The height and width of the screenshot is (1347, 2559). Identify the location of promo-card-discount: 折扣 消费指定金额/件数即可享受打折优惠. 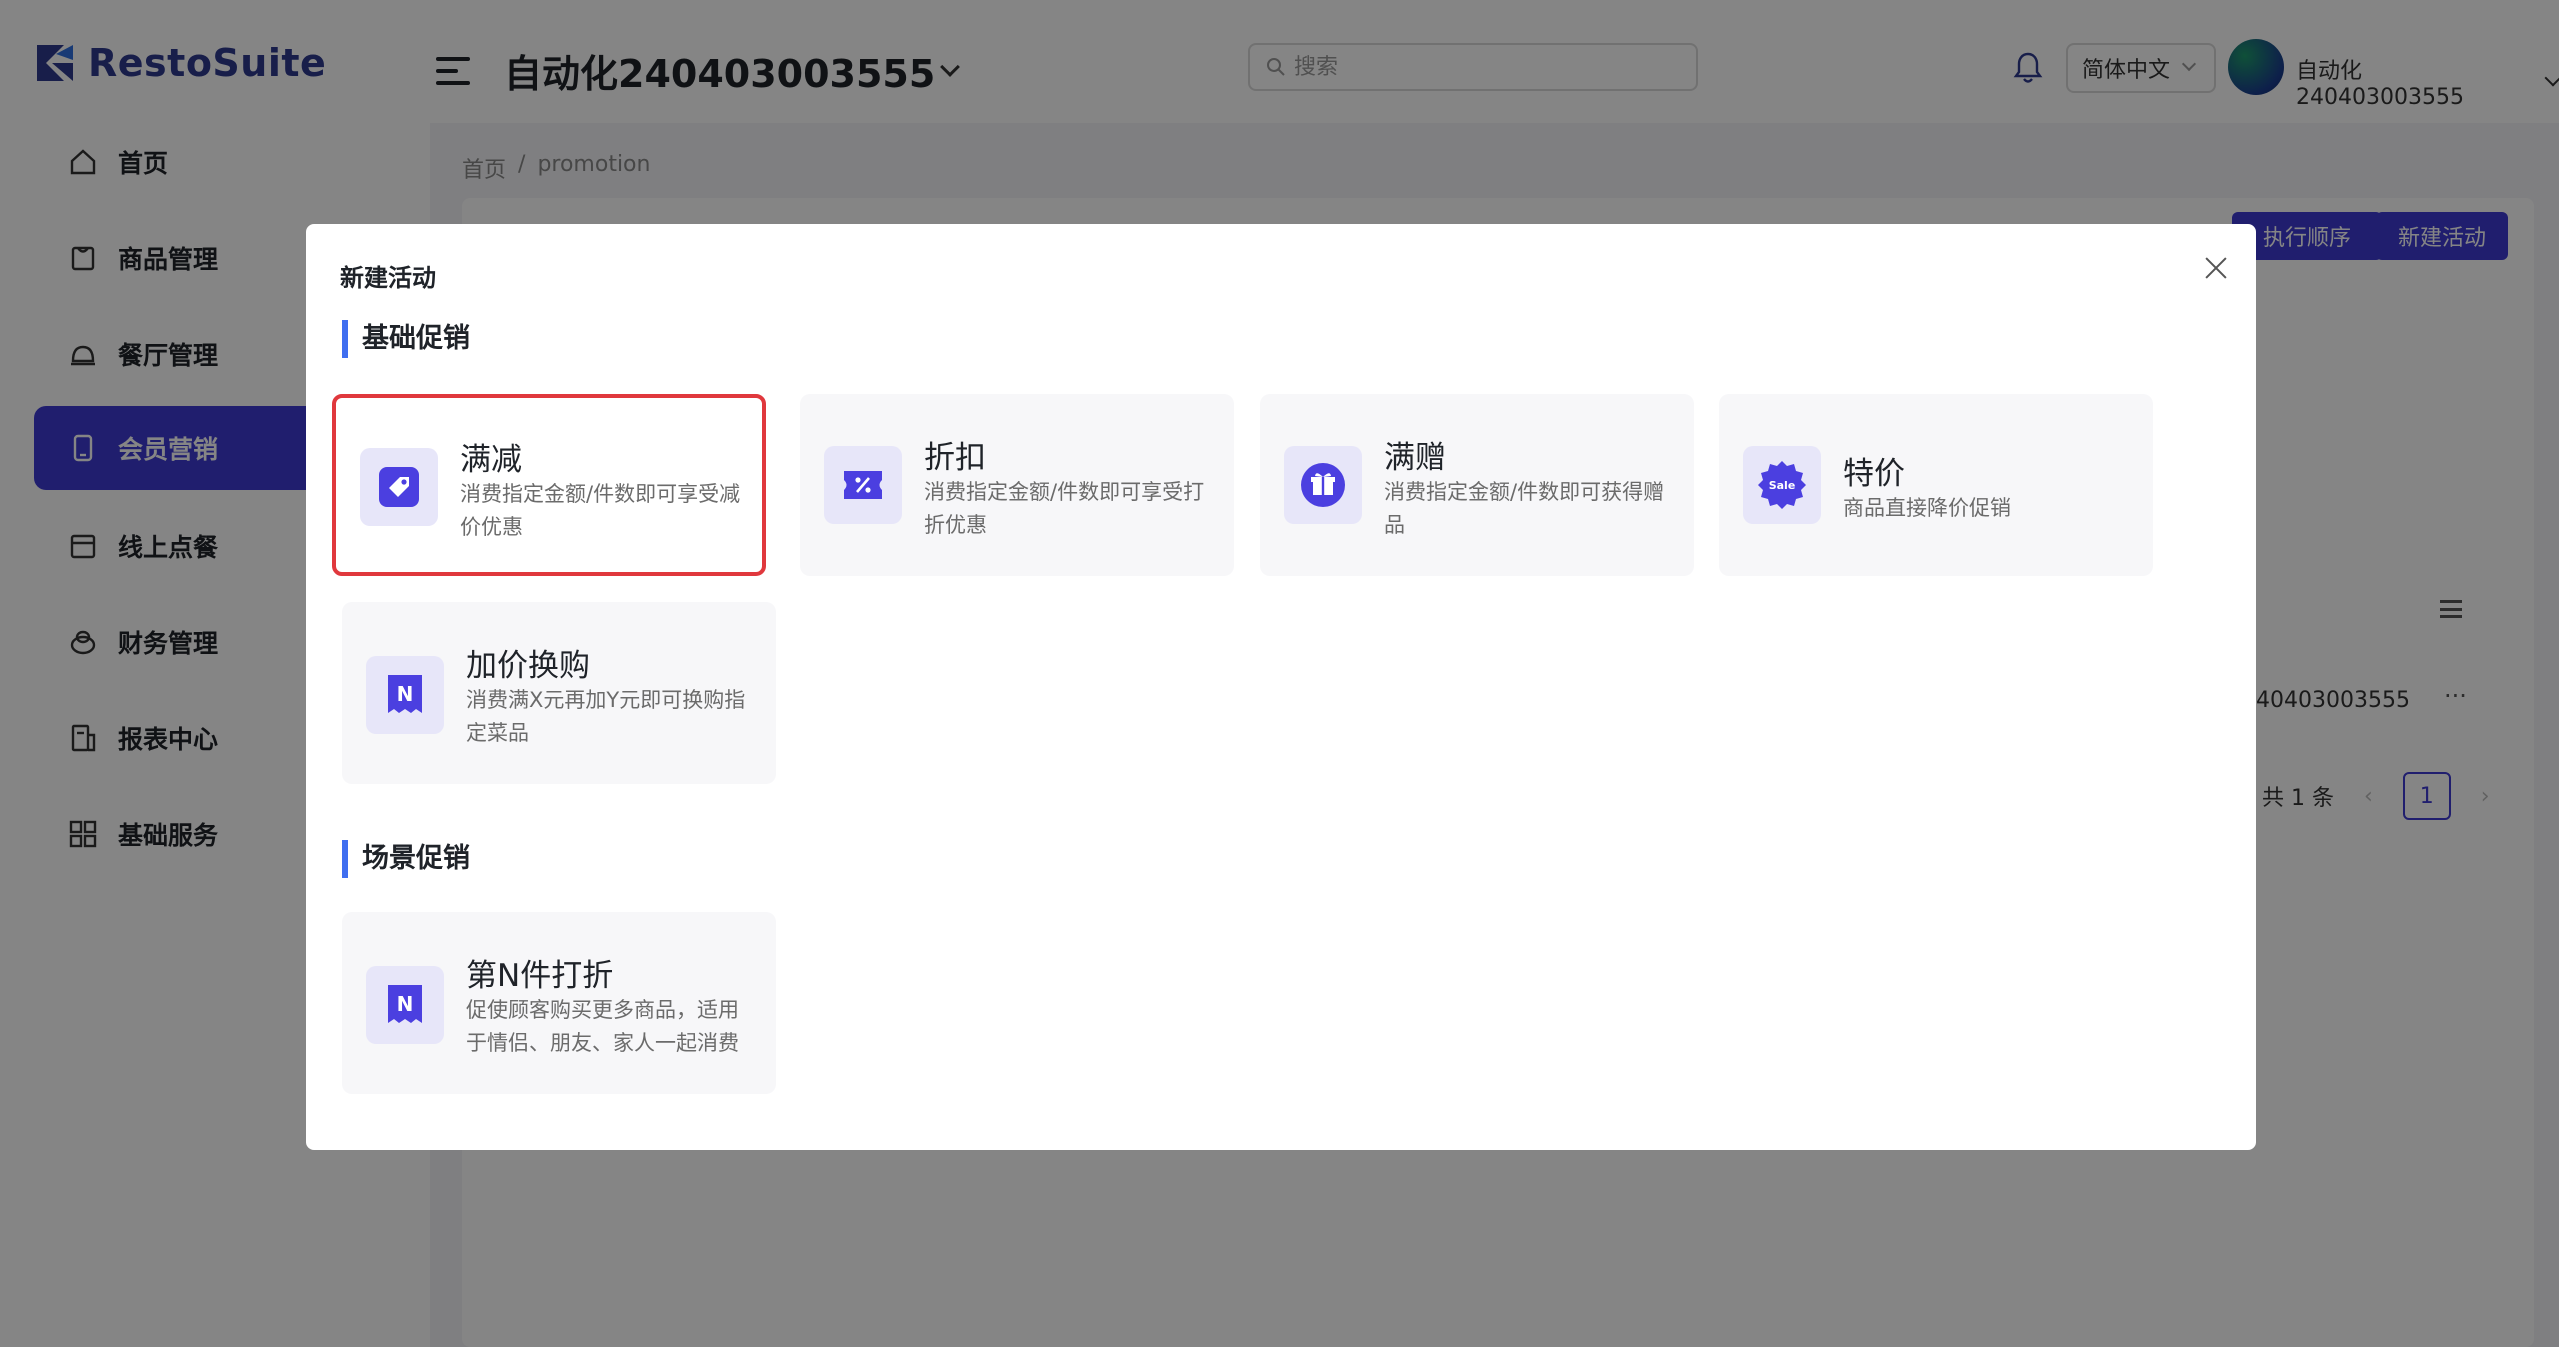
(1017, 485).